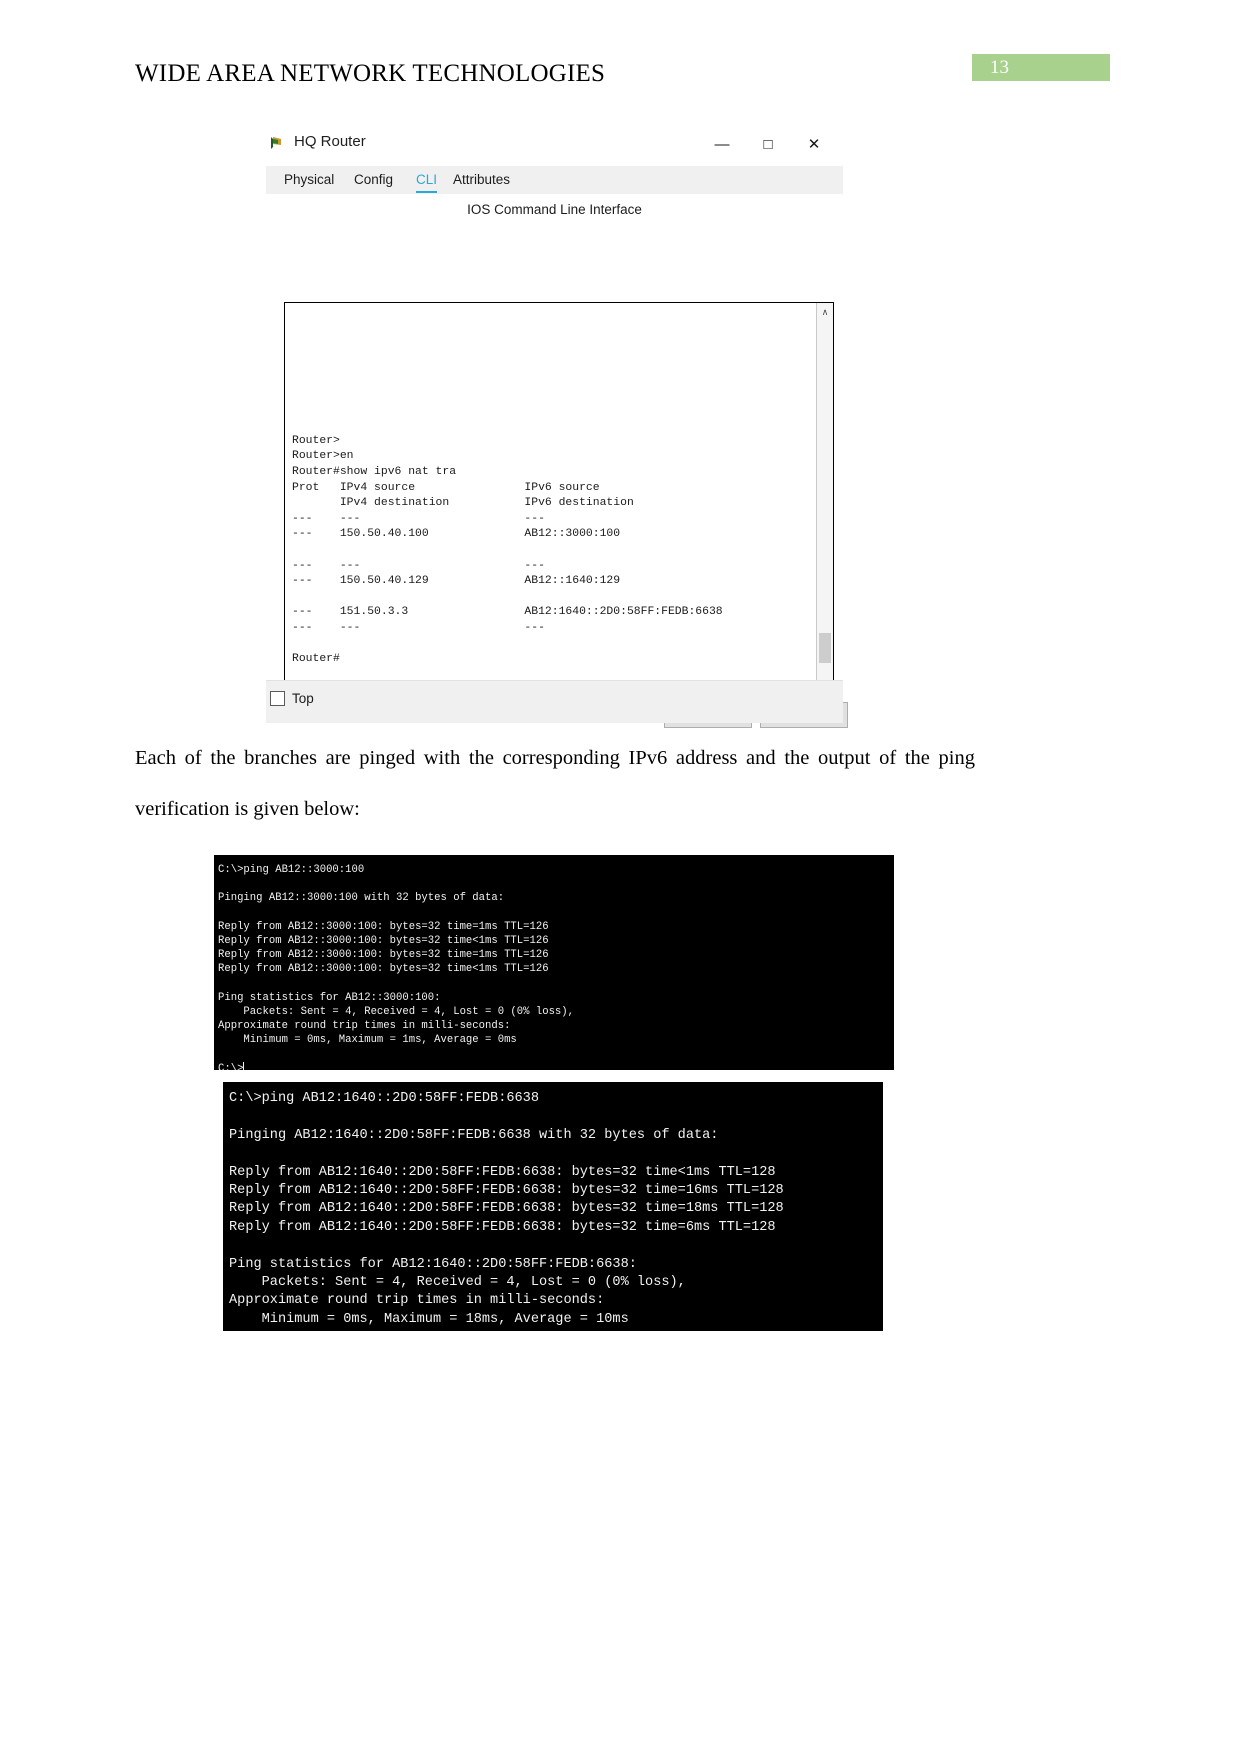  I want to click on device-tabs: Physical Config CLI Attributes, so click(554, 180).